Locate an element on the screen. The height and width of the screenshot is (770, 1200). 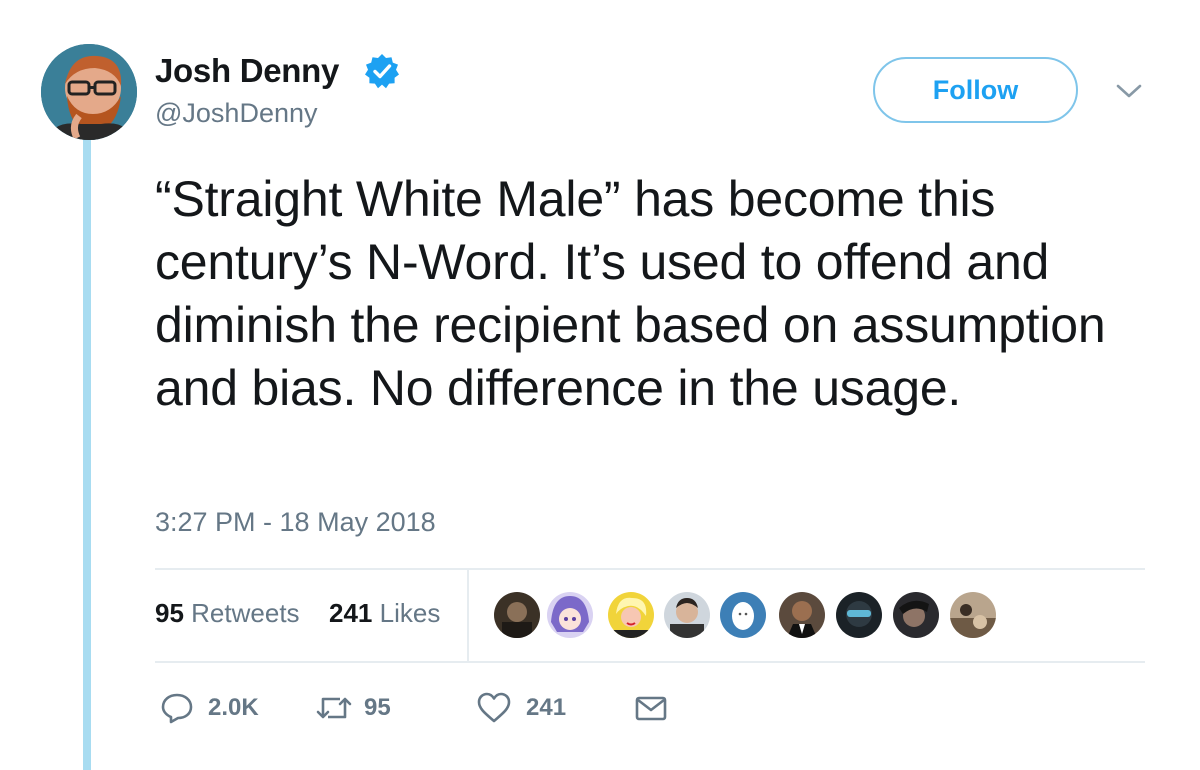
divider-vertical is located at coordinates (468, 616).